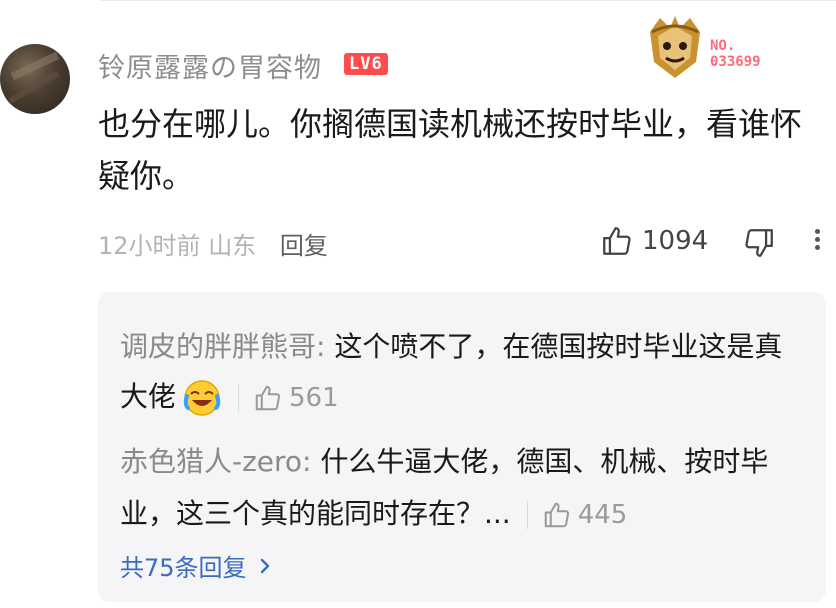 The width and height of the screenshot is (836, 608). I want to click on reply-like-button: 561, so click(296, 398).